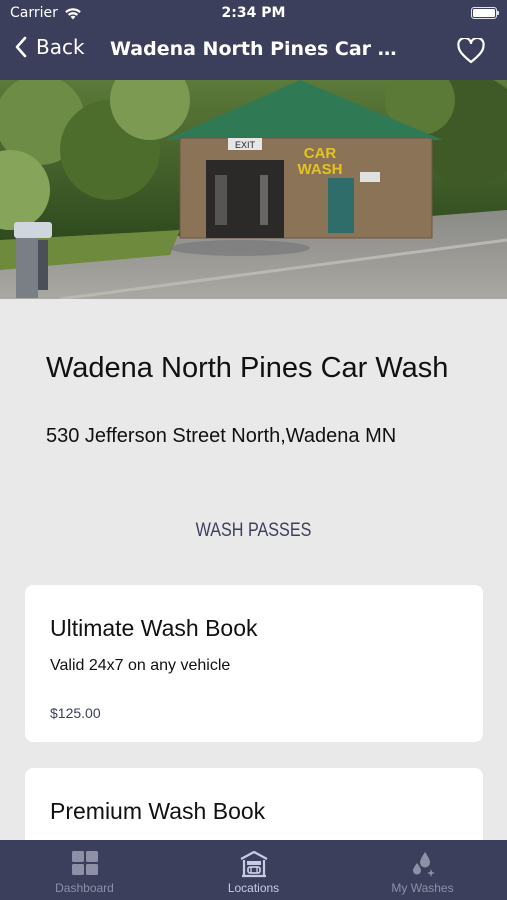  I want to click on tab-my-washes: My Washes, so click(422, 870).